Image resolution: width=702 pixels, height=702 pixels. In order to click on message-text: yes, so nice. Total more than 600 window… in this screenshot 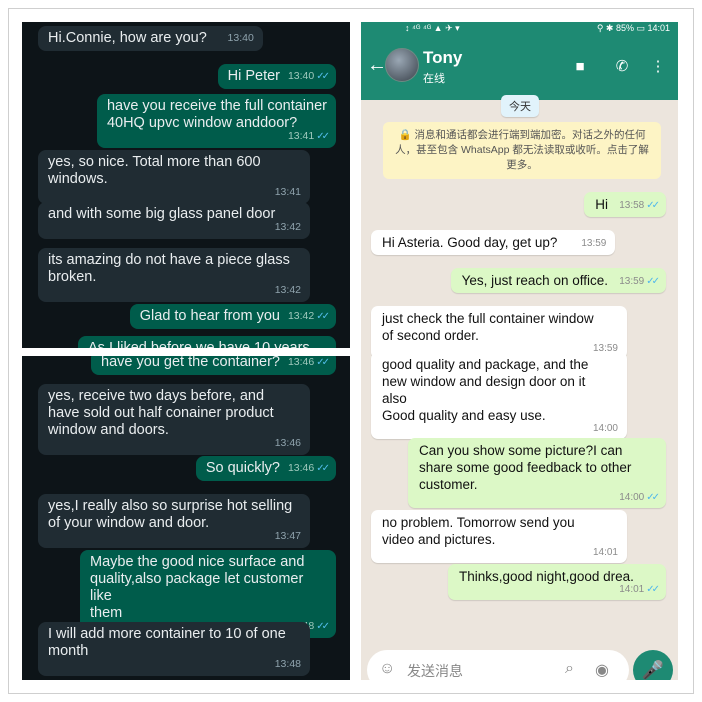, I will do `click(154, 170)`.